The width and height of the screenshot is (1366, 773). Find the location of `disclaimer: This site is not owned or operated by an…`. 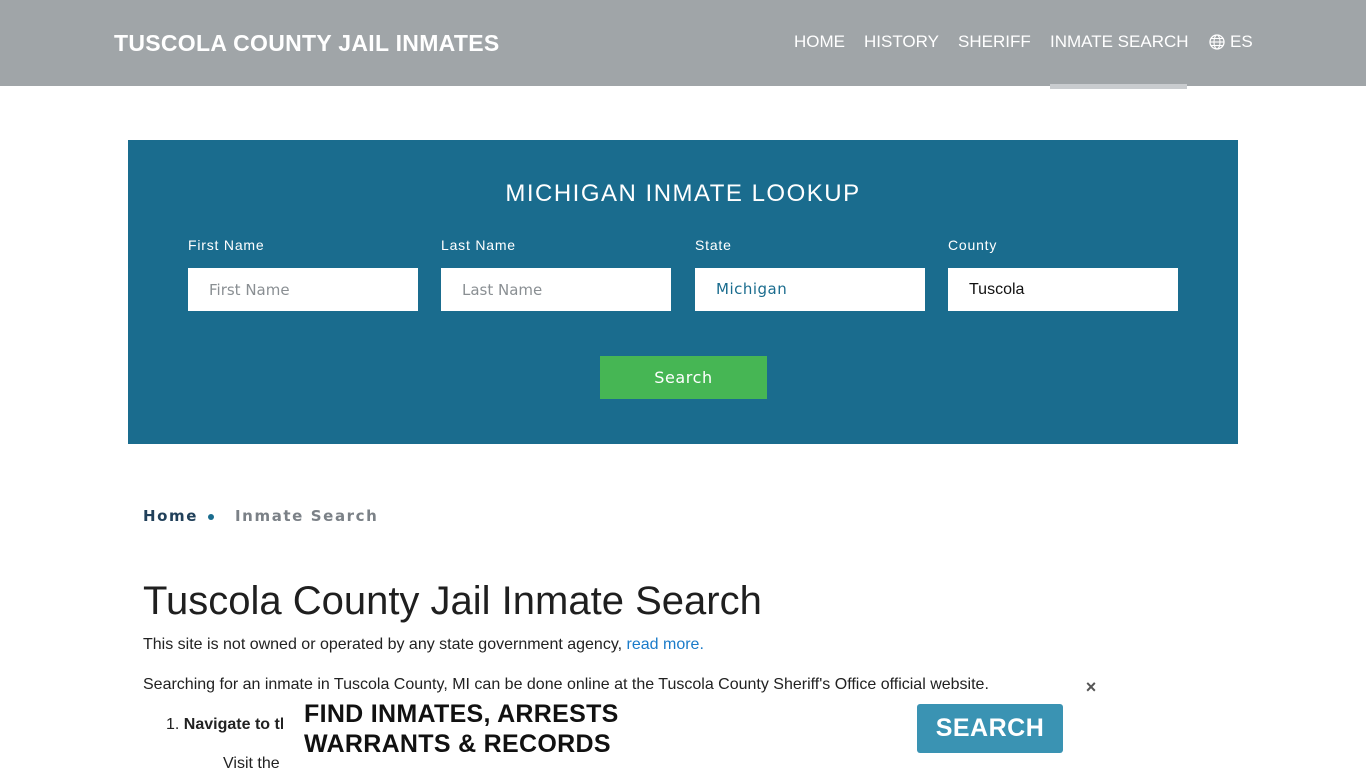

disclaimer: This site is not owned or operated by an… is located at coordinates (423, 645).